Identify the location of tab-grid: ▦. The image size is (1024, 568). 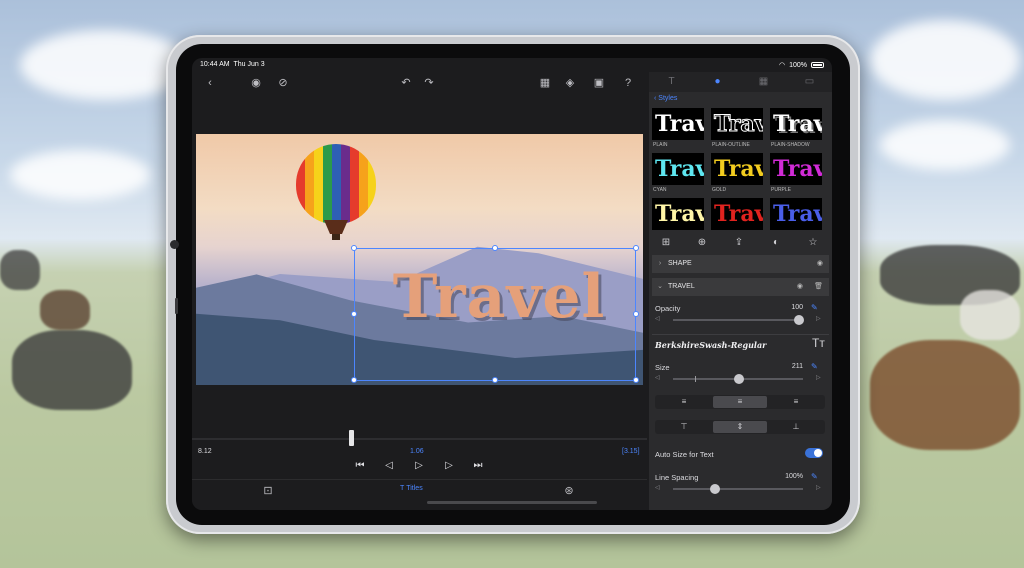
(763, 82).